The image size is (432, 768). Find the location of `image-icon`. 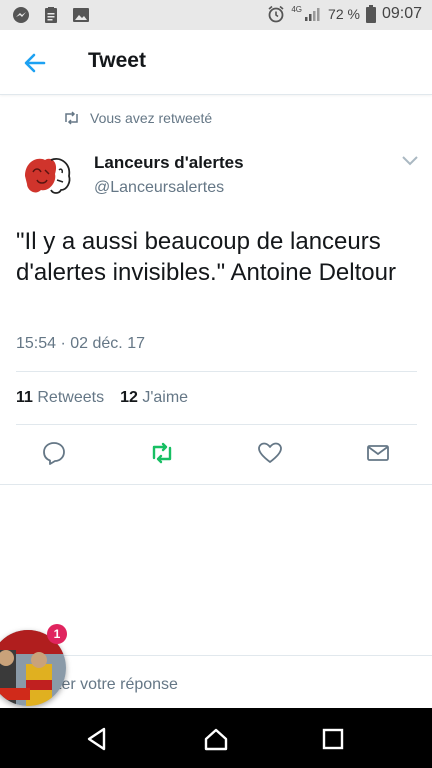

image-icon is located at coordinates (81, 15).